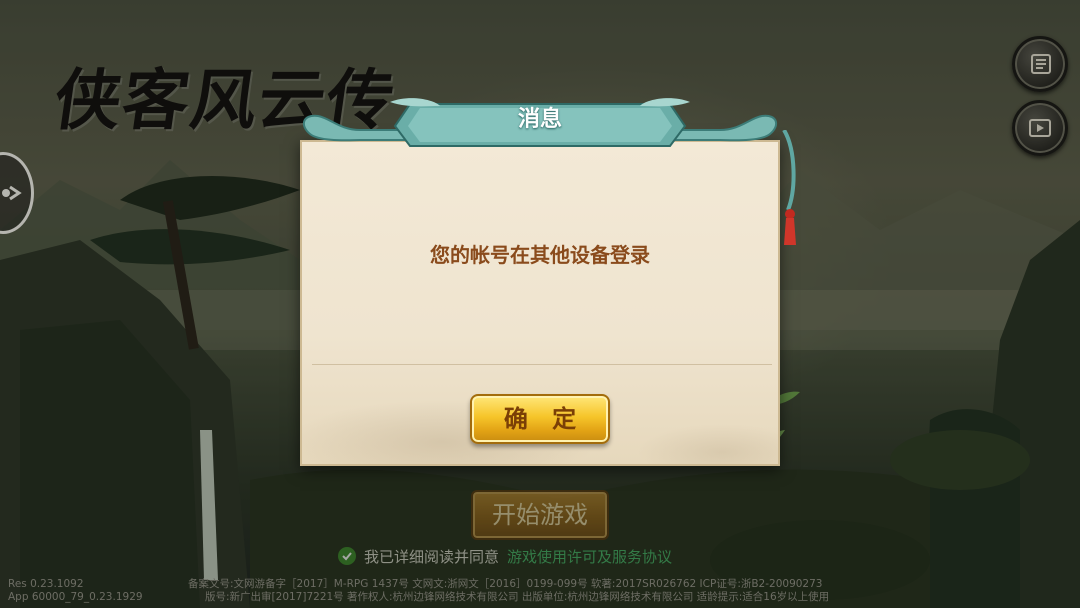  I want to click on tassel-ornament, so click(789, 187).